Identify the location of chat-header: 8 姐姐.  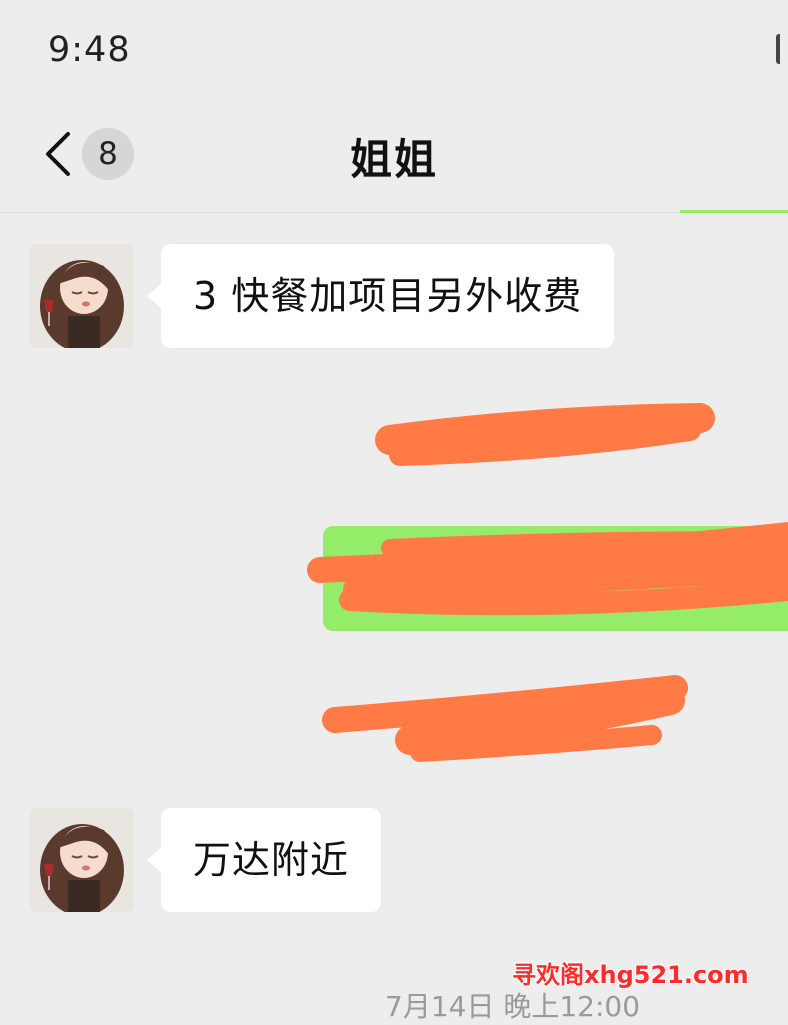
(394, 156).